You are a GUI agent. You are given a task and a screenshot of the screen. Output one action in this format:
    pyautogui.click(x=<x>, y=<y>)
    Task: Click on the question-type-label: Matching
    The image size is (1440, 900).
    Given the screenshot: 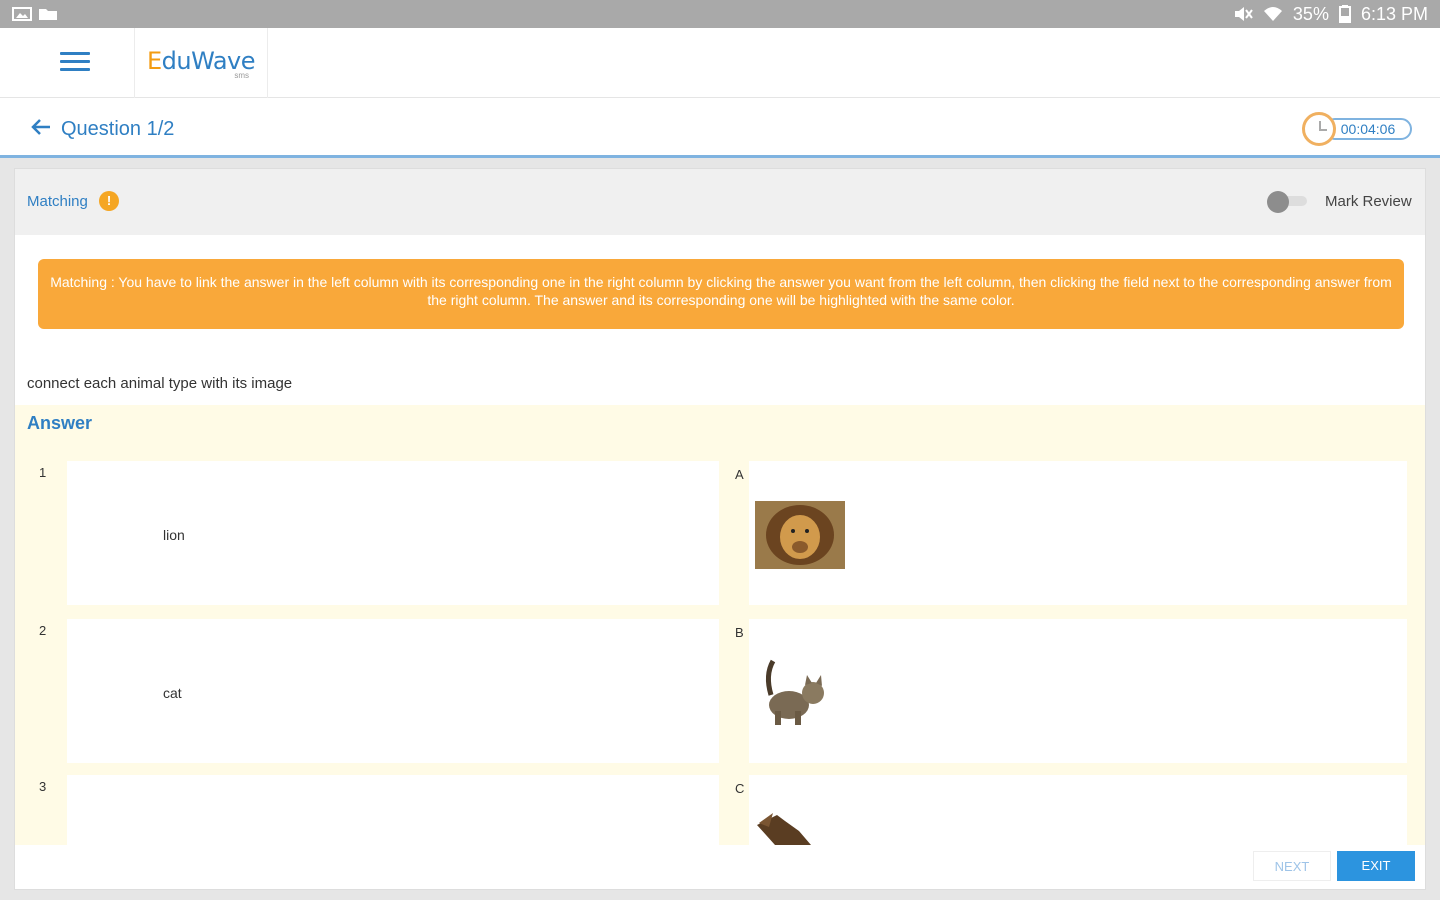 What is the action you would take?
    pyautogui.click(x=57, y=201)
    